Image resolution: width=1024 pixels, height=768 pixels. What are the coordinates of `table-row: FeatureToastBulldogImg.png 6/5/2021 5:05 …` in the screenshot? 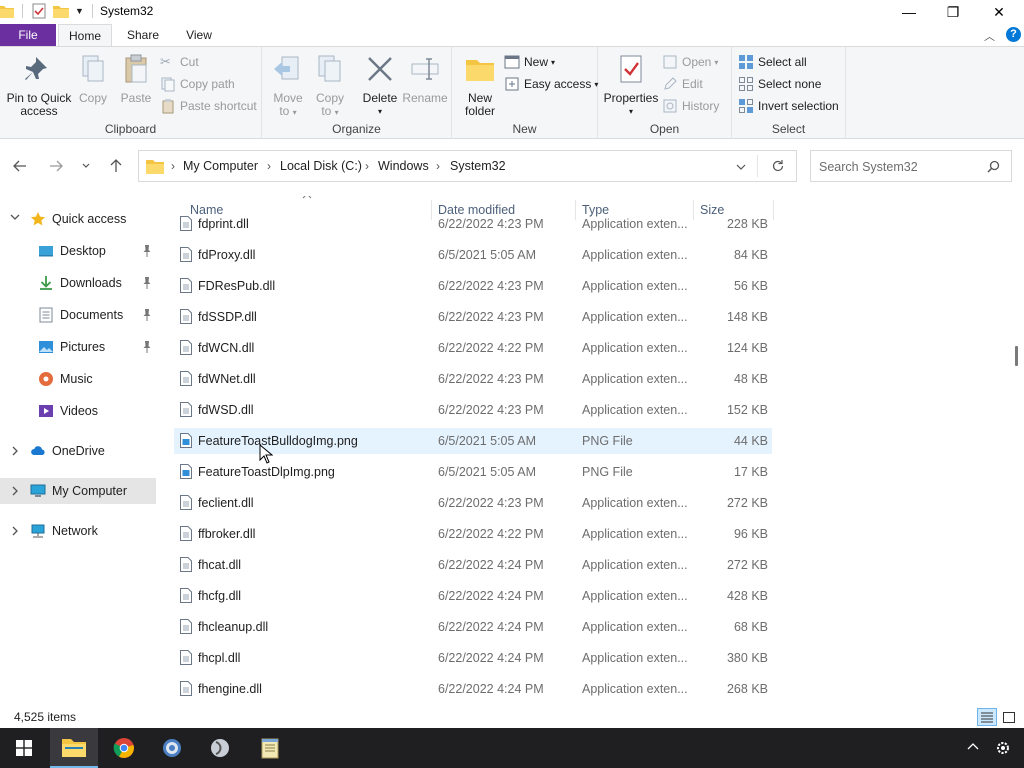 It's located at (473, 441).